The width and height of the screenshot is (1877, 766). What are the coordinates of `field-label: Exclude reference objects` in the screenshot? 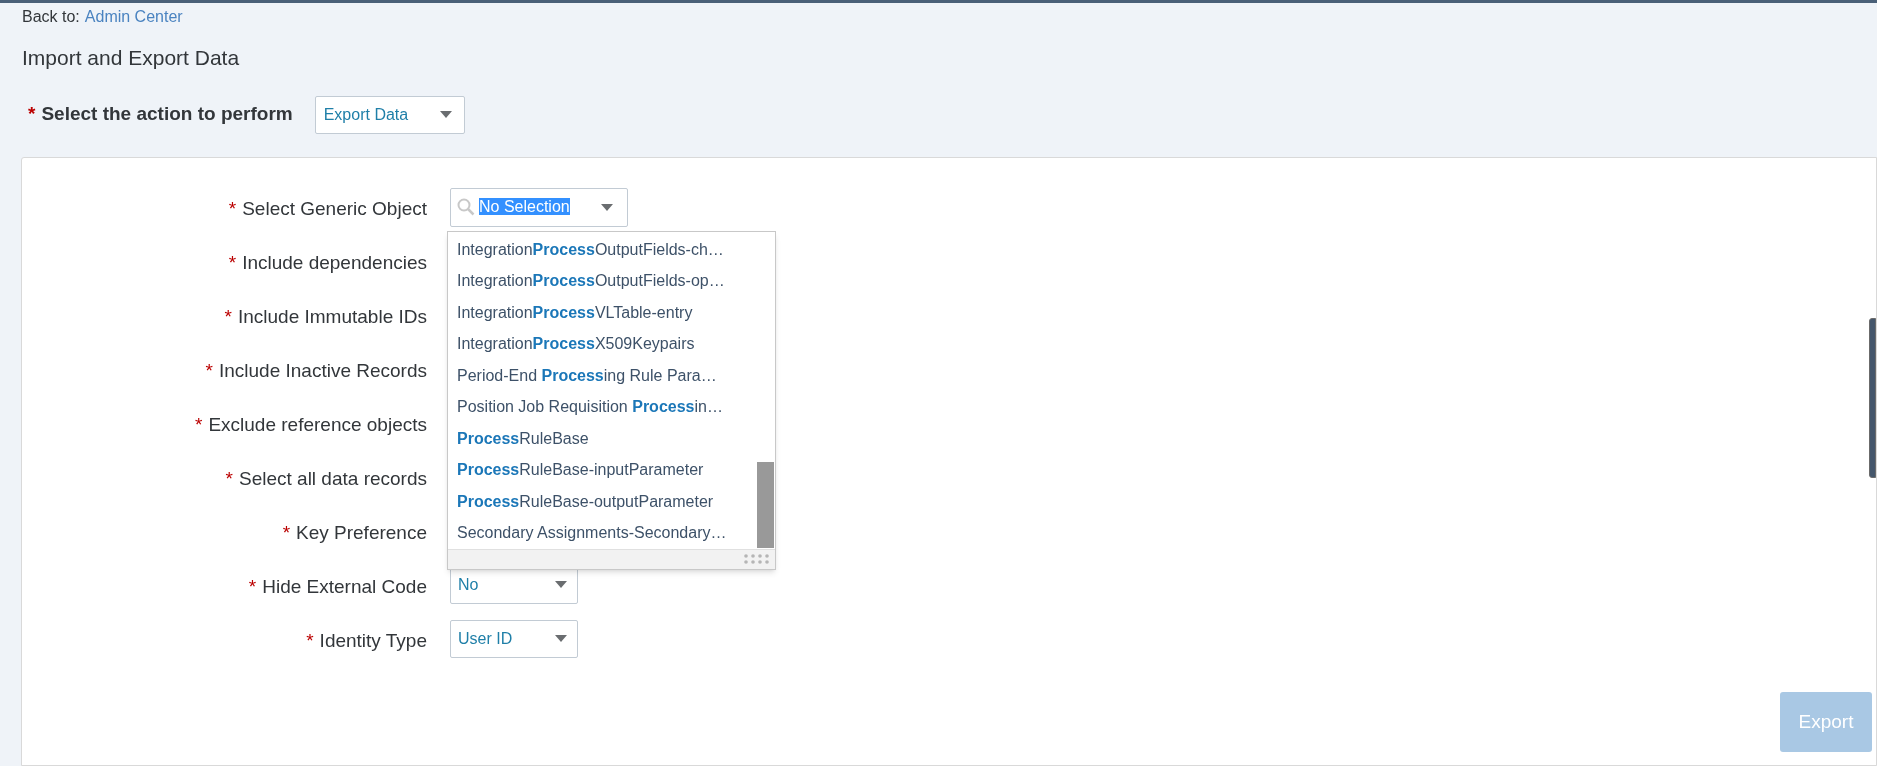 It's located at (317, 424).